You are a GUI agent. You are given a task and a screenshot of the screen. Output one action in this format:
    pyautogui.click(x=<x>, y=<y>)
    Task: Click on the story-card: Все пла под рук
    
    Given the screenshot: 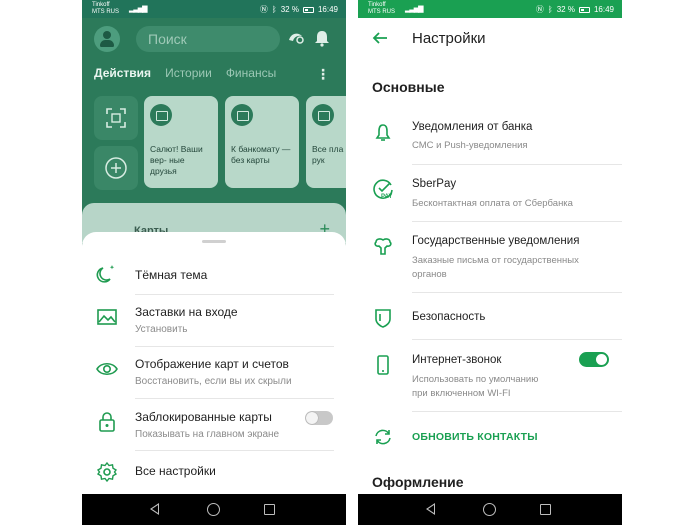 What is the action you would take?
    pyautogui.click(x=326, y=142)
    